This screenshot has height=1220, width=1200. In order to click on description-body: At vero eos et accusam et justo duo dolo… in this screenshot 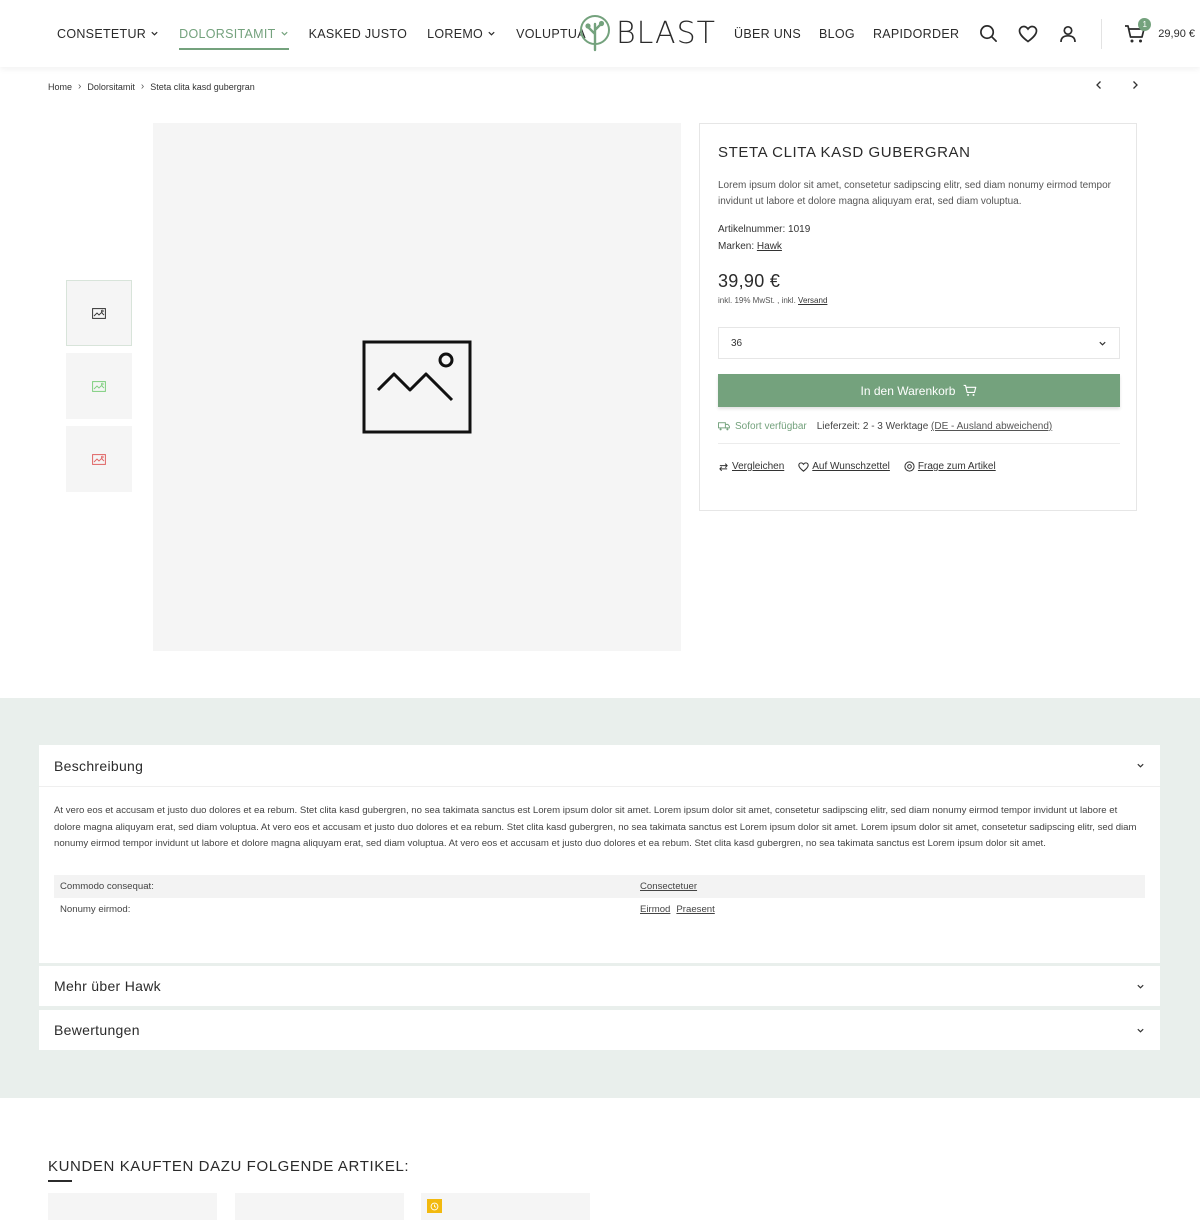, I will do `click(599, 853)`.